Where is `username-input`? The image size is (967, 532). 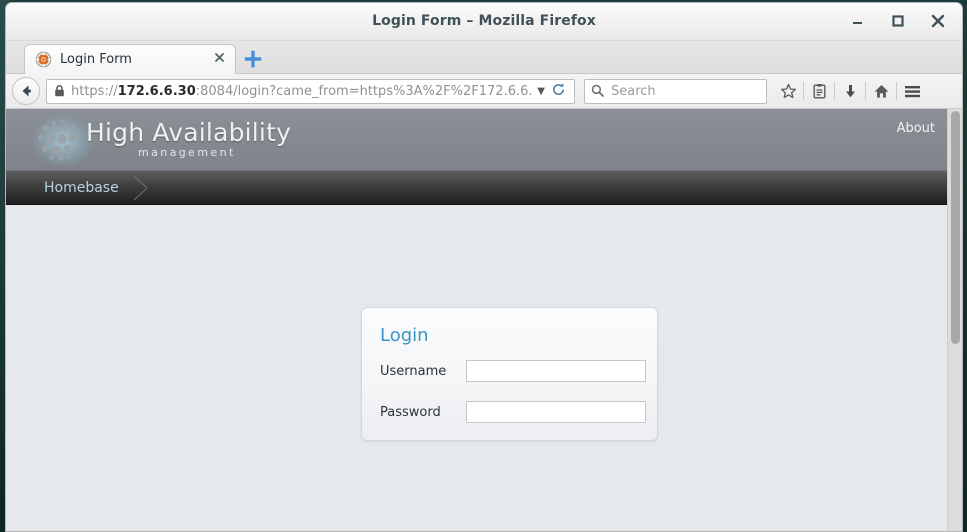 username-input is located at coordinates (556, 371).